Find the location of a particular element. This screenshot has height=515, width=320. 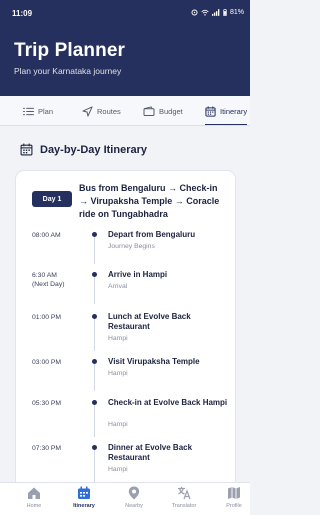

tab-routes: Routes is located at coordinates (101, 110).